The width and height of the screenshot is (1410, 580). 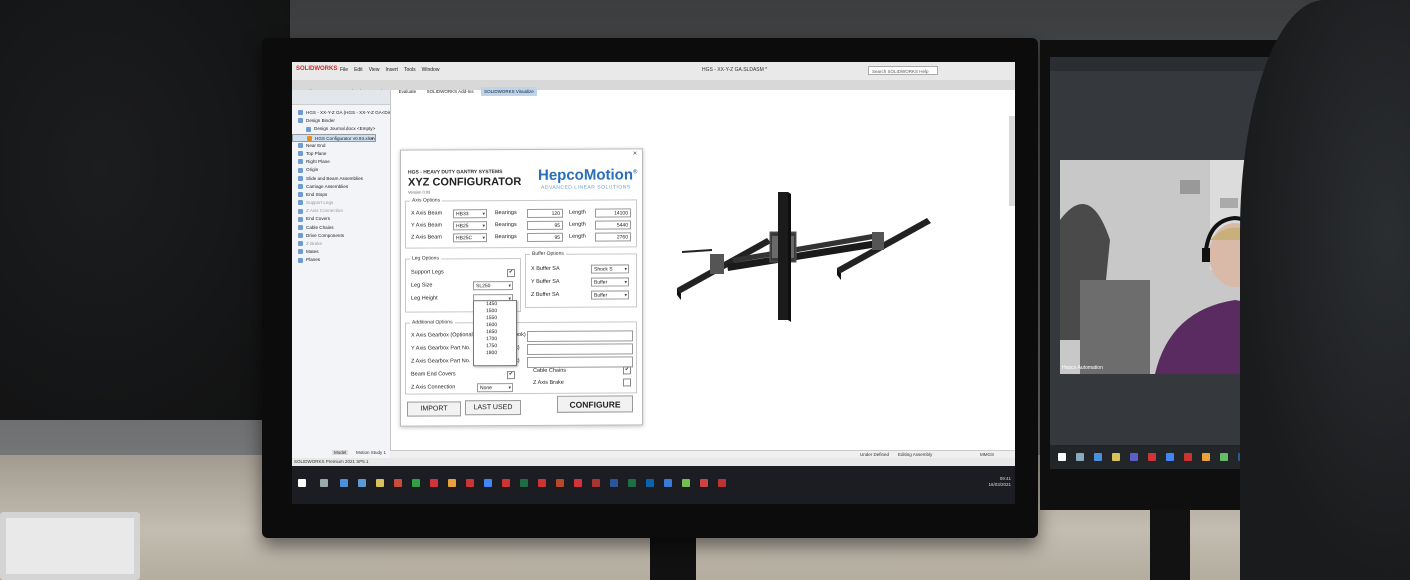 I want to click on tree-item: Origin, so click(x=341, y=170).